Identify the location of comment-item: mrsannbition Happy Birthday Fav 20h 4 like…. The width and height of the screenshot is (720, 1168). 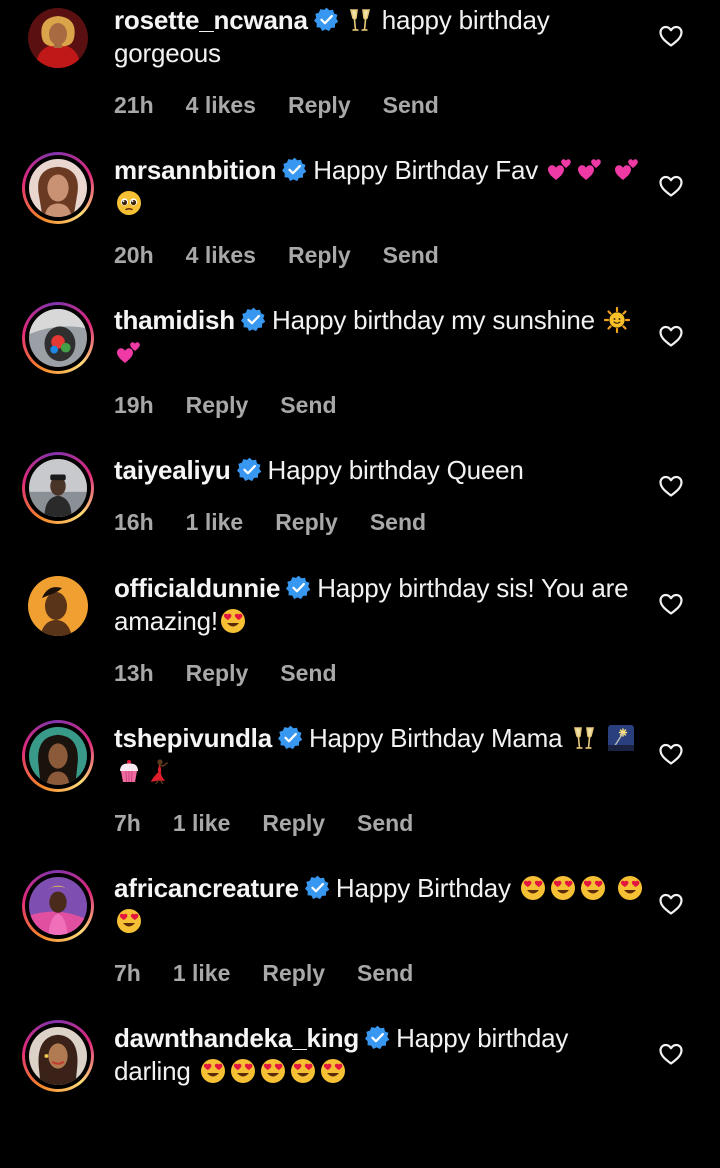
(360, 225).